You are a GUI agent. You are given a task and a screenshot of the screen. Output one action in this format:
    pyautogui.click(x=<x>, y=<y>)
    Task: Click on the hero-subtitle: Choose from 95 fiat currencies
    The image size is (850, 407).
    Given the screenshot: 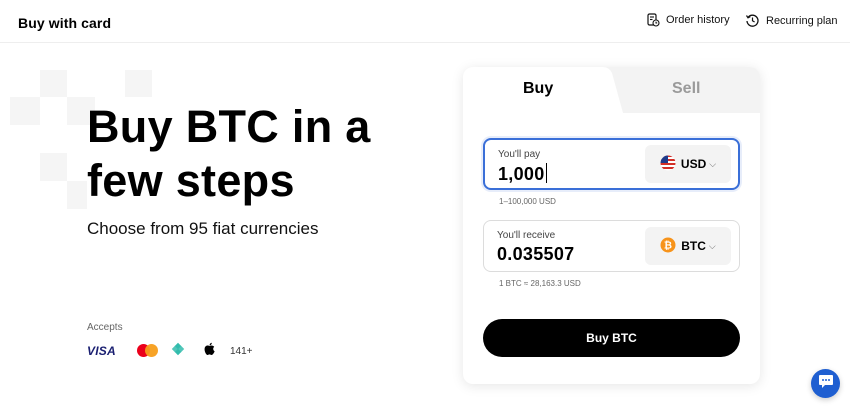 What is the action you would take?
    pyautogui.click(x=203, y=228)
    